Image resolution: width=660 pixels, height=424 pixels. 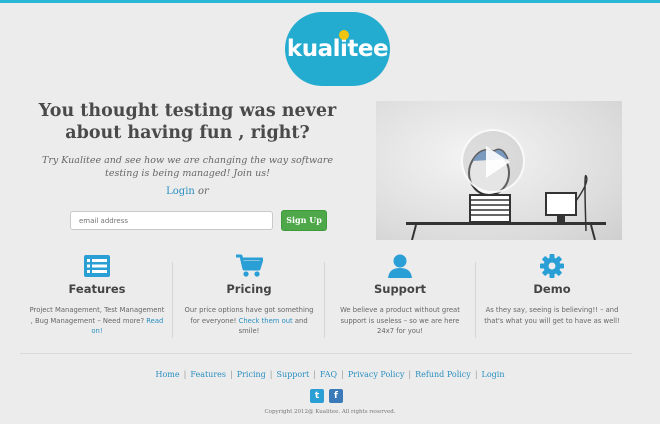 I want to click on facebook-icon: f, so click(x=336, y=396).